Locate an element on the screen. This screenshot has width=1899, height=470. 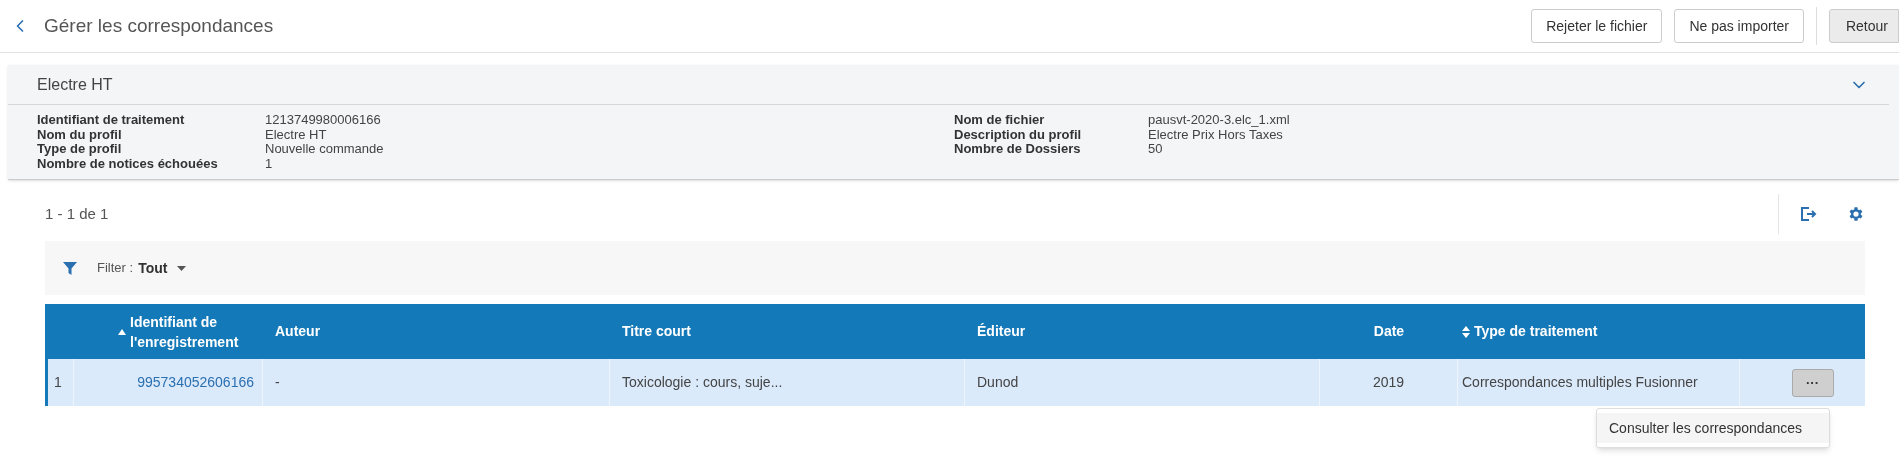
field-value: 1 is located at coordinates (269, 163).